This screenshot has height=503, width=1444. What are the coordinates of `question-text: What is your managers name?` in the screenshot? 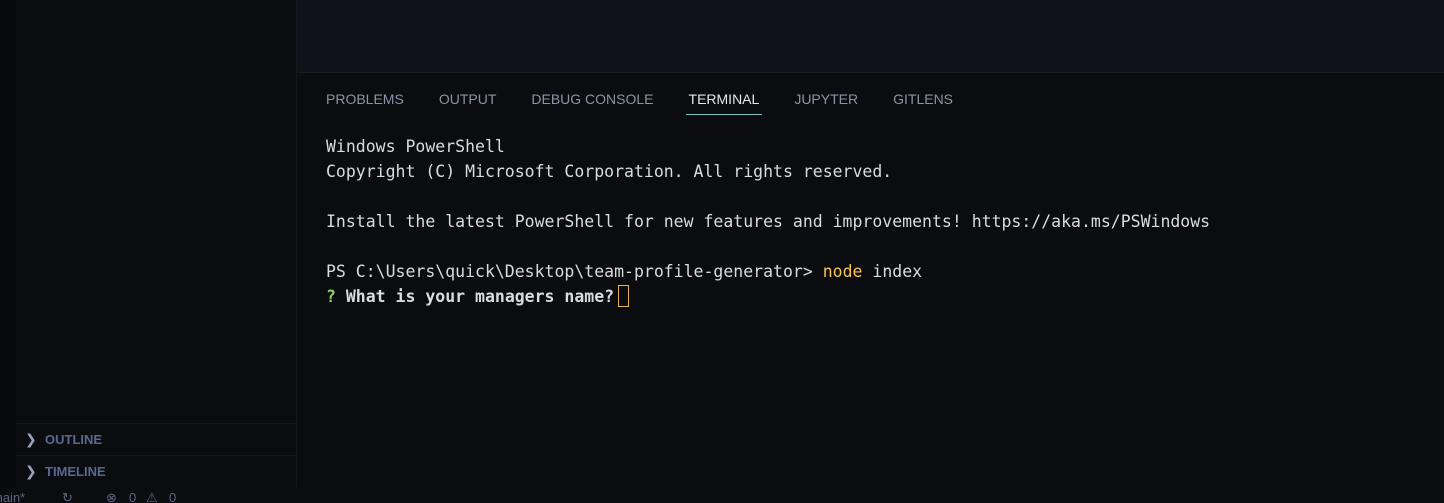 It's located at (475, 296).